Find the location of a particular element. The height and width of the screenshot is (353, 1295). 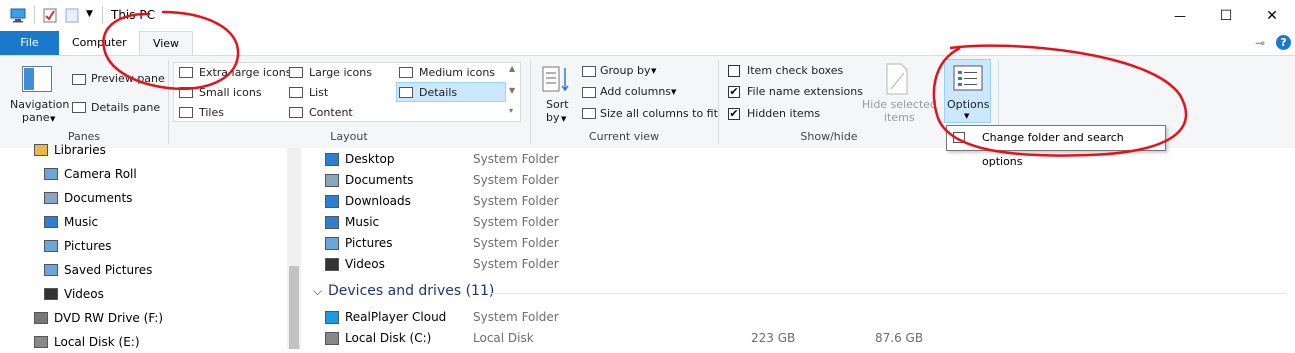

preview-pane-button: Preview pane is located at coordinates (128, 78).